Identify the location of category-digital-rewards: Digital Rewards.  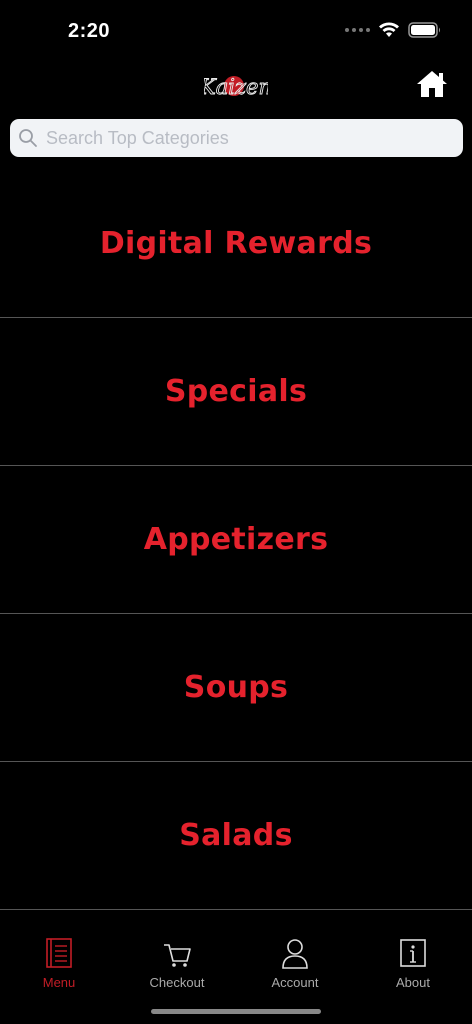
(236, 244).